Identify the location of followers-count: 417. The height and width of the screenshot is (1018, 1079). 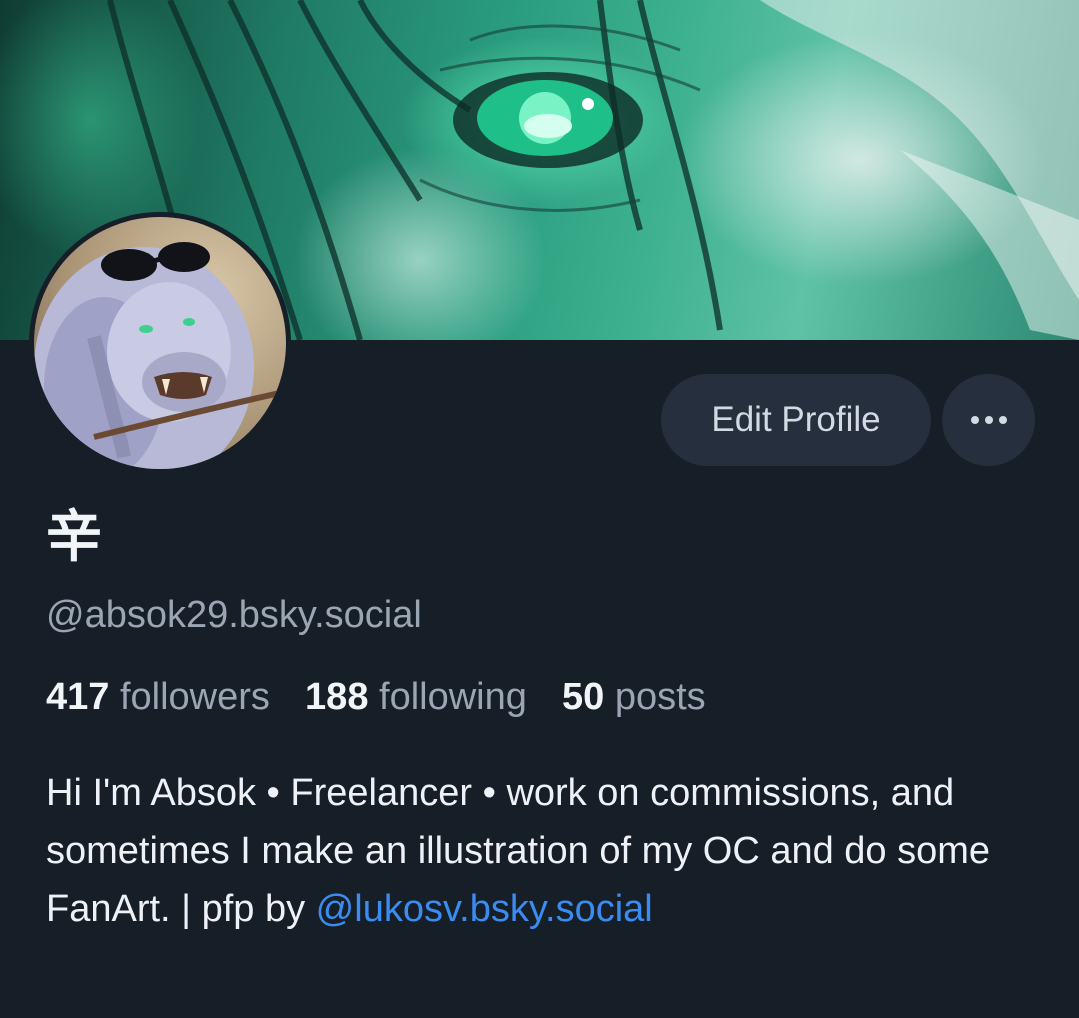
(78, 697).